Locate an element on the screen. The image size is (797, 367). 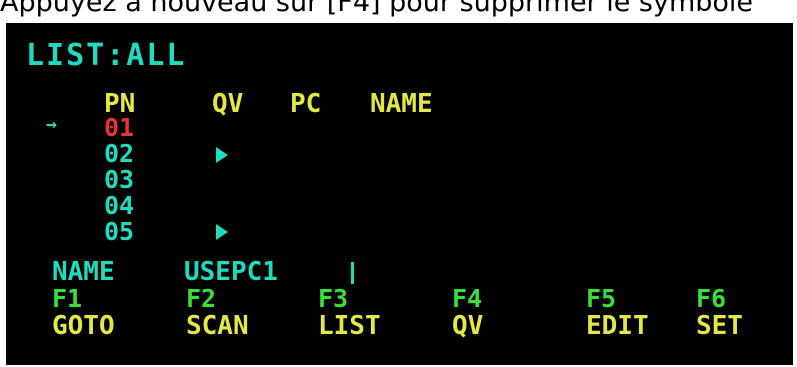
fkey-label-set: SET is located at coordinates (719, 326).